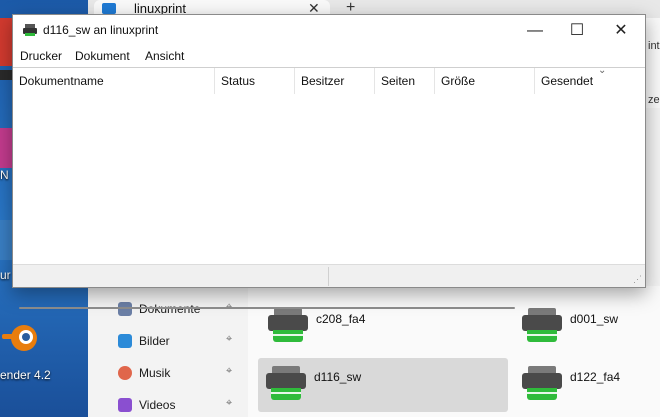 This screenshot has width=660, height=417. Describe the element at coordinates (485, 81) in the screenshot. I see `column-header-groesse: Größe` at that location.